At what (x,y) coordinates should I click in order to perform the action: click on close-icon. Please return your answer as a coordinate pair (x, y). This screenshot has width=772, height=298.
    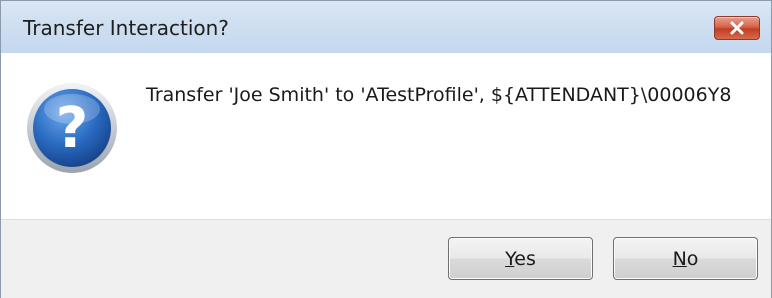
    Looking at the image, I should click on (737, 28).